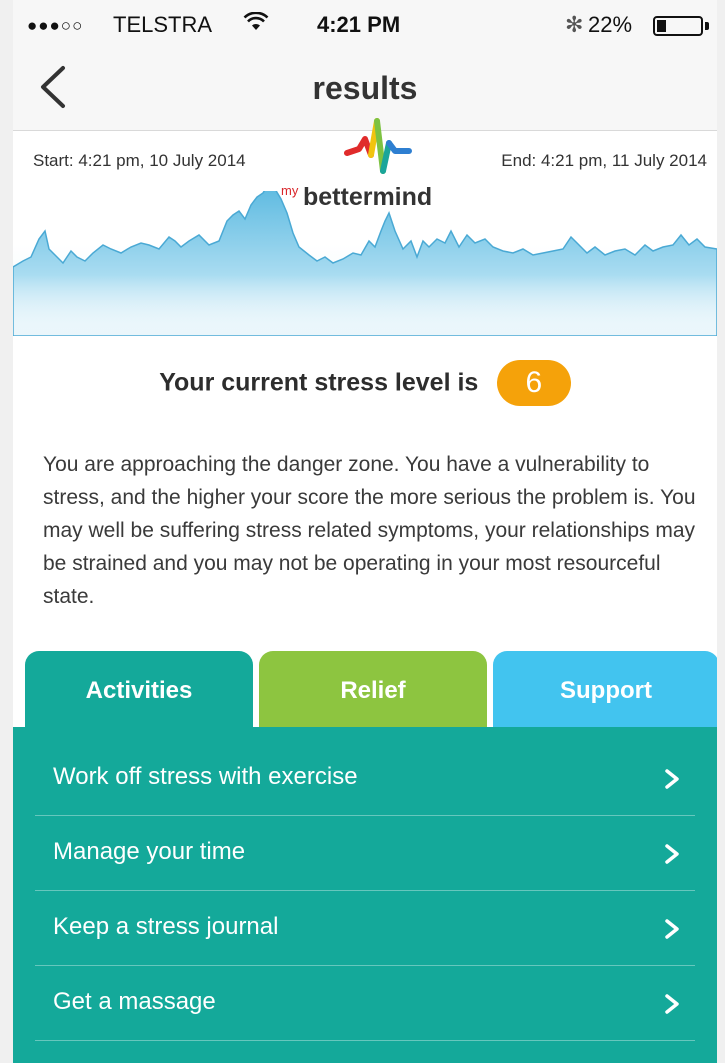  What do you see at coordinates (319, 382) in the screenshot?
I see `stress-level-label: Your current stress level is` at bounding box center [319, 382].